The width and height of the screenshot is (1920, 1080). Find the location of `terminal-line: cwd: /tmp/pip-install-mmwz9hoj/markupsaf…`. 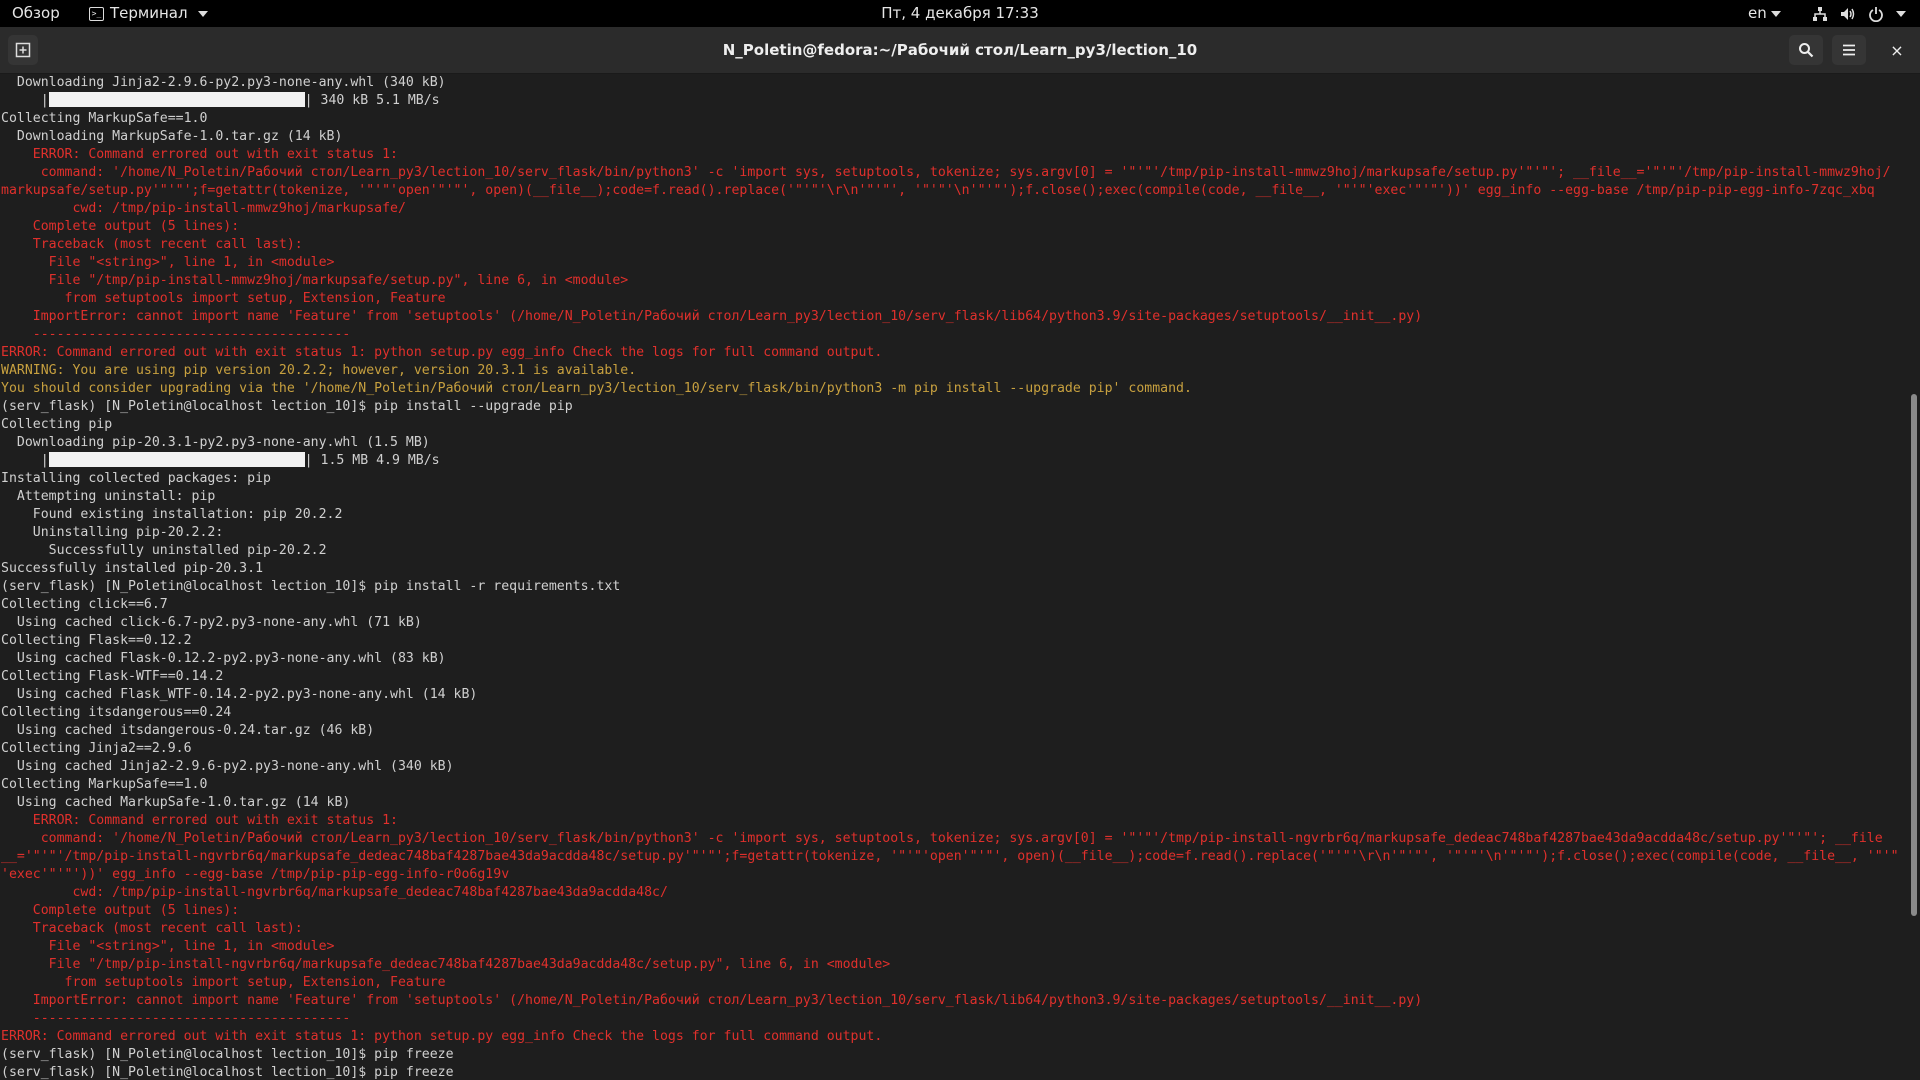

terminal-line: cwd: /tmp/pip-install-mmwz9hoj/markupsaf… is located at coordinates (953, 209).